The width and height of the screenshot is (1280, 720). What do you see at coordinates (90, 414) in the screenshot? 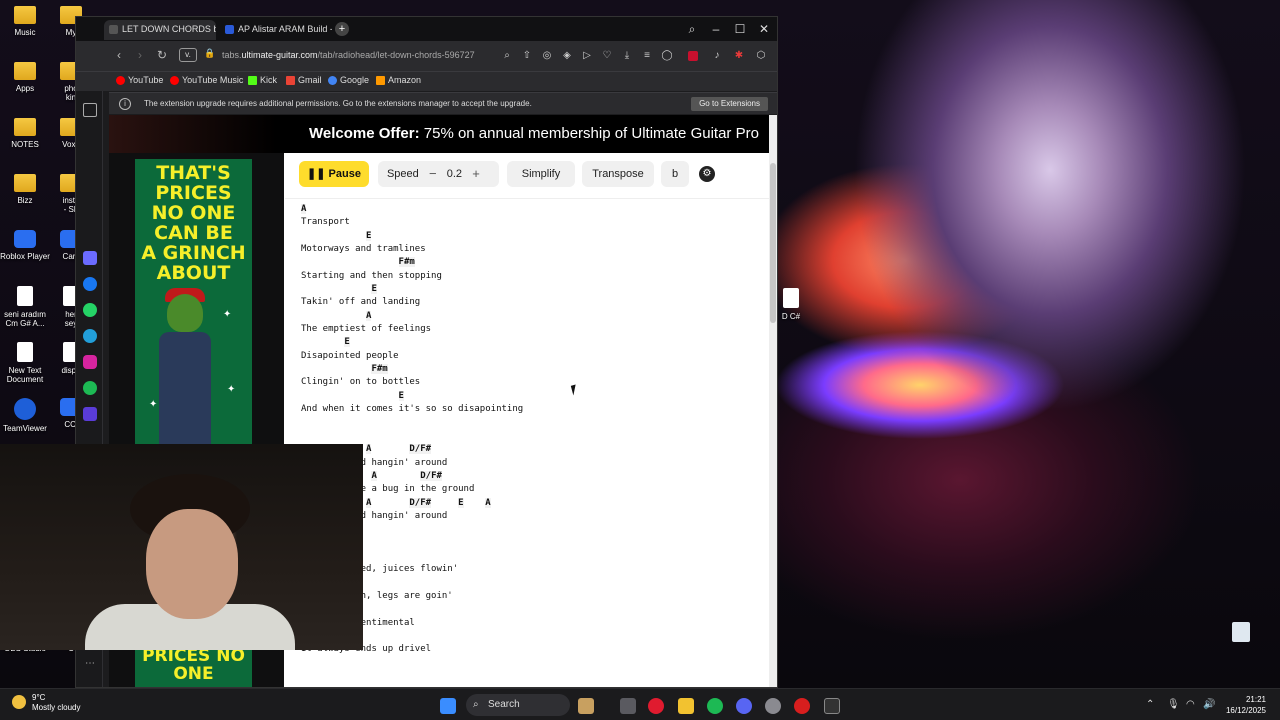
I see `player-icon` at bounding box center [90, 414].